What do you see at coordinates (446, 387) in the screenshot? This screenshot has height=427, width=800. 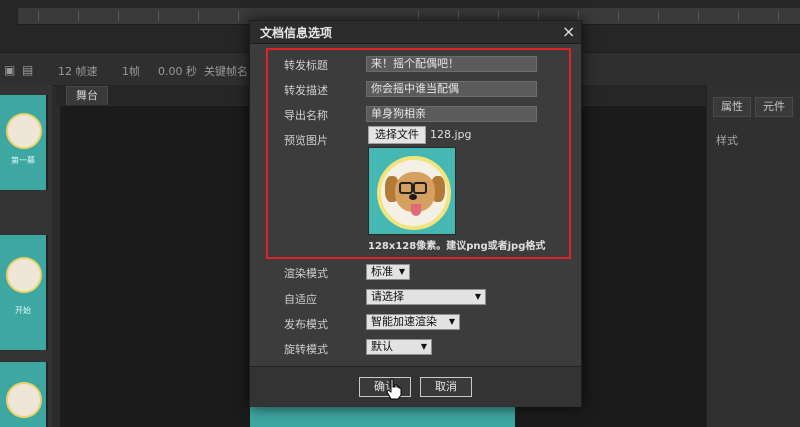 I see `cancel-button: 取消` at bounding box center [446, 387].